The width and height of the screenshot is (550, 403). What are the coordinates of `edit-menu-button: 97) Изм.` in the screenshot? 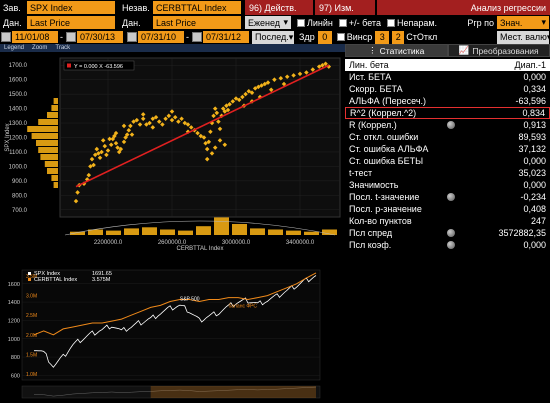 It's located at (345, 7).